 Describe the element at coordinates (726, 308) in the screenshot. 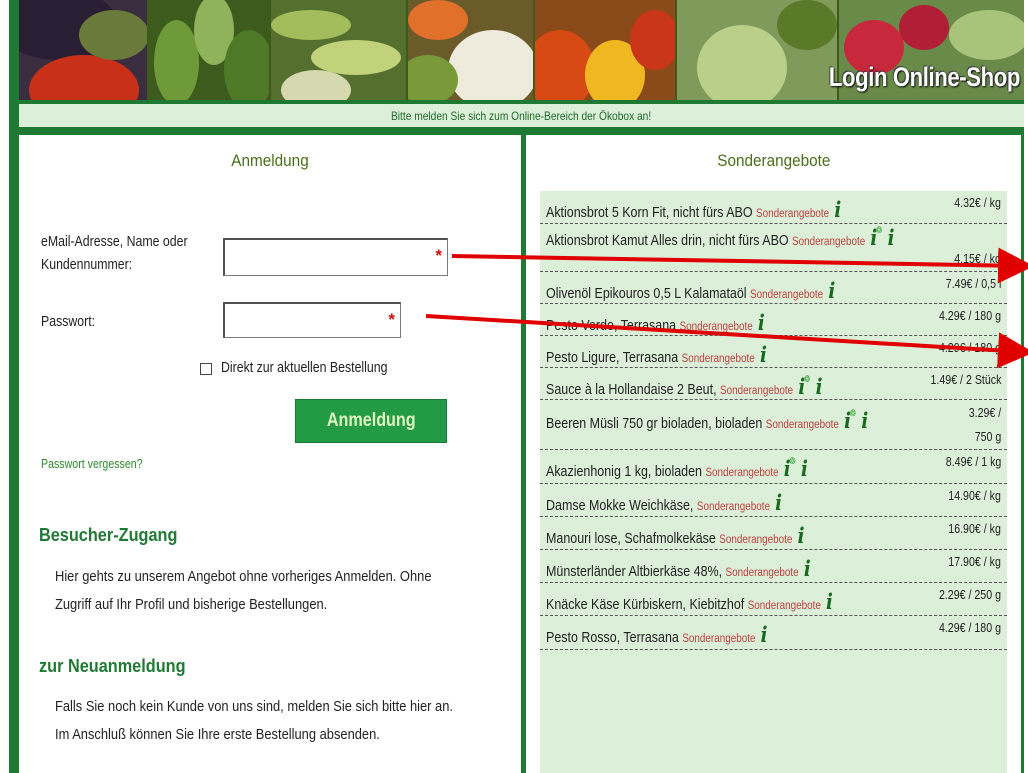

I see `annotation-arrows` at that location.